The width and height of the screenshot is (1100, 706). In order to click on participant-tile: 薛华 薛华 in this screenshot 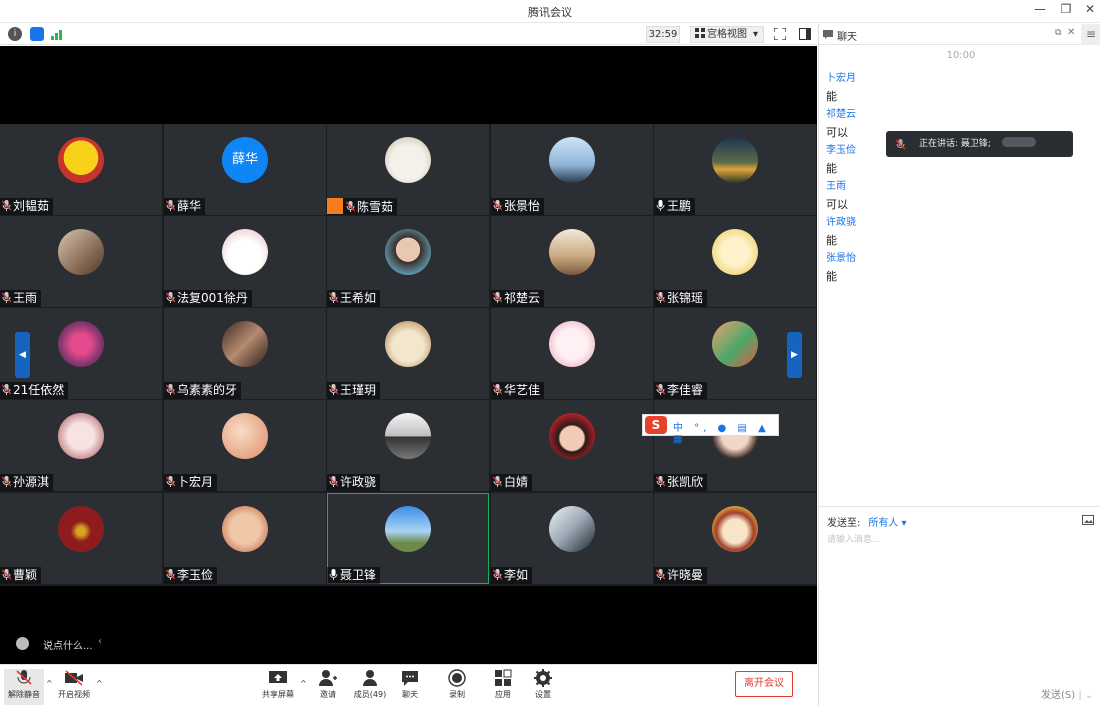, I will do `click(245, 169)`.